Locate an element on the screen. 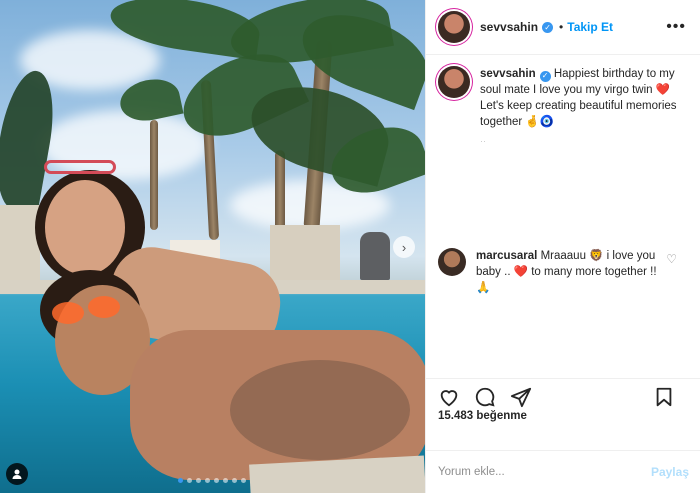 This screenshot has height=493, width=700. comment-like-icon: ♡ is located at coordinates (671, 259).